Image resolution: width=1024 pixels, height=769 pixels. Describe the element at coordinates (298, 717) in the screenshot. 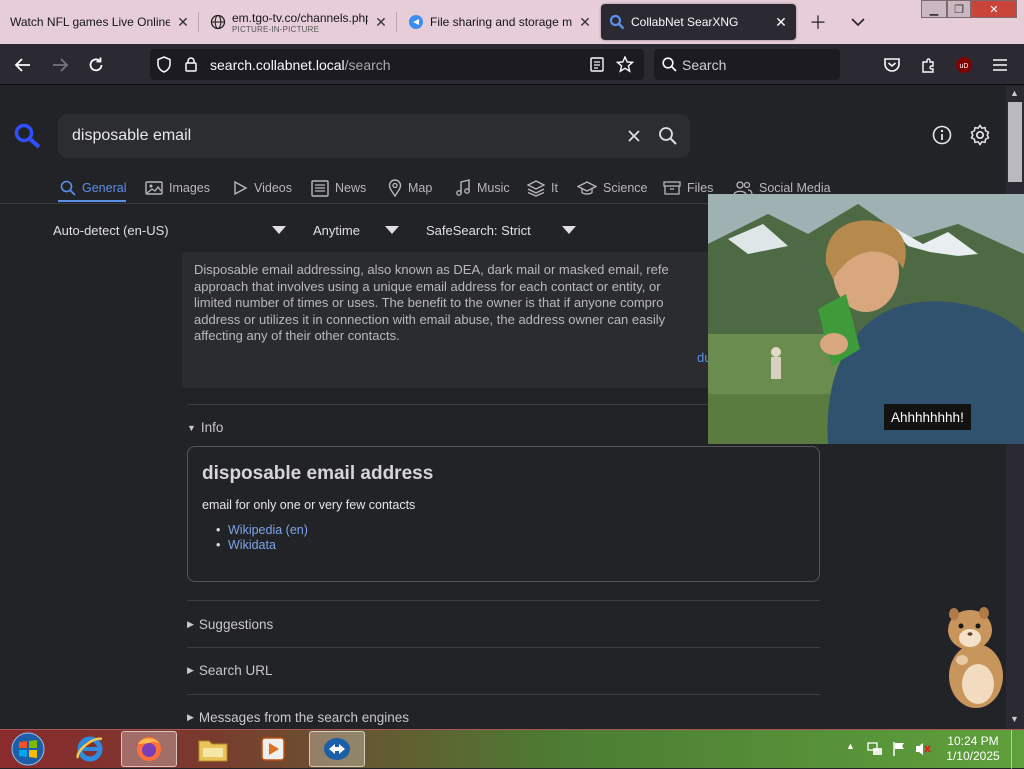

I see `engine-messages-toggle: ▶ Messages from the search engines` at that location.